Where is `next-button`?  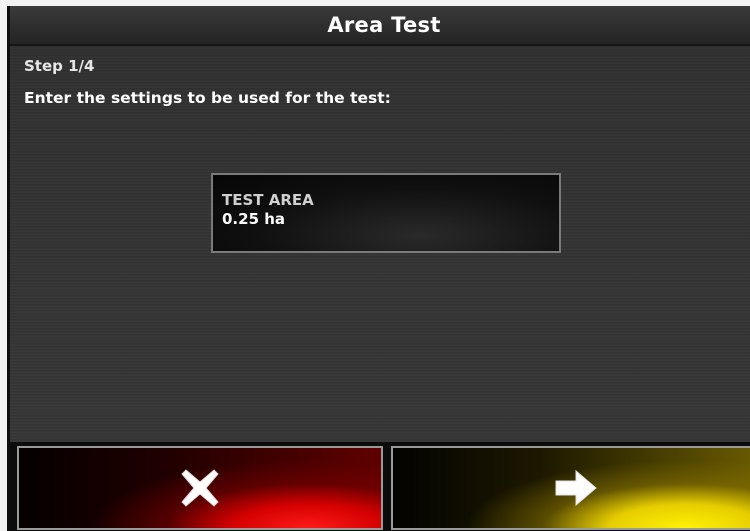
next-button is located at coordinates (570, 488).